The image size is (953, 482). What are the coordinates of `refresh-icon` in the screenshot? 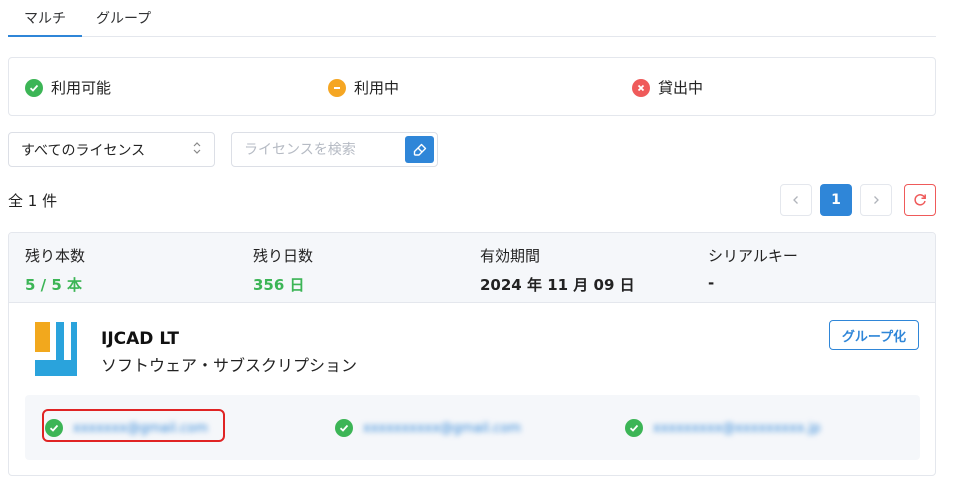 It's located at (920, 200).